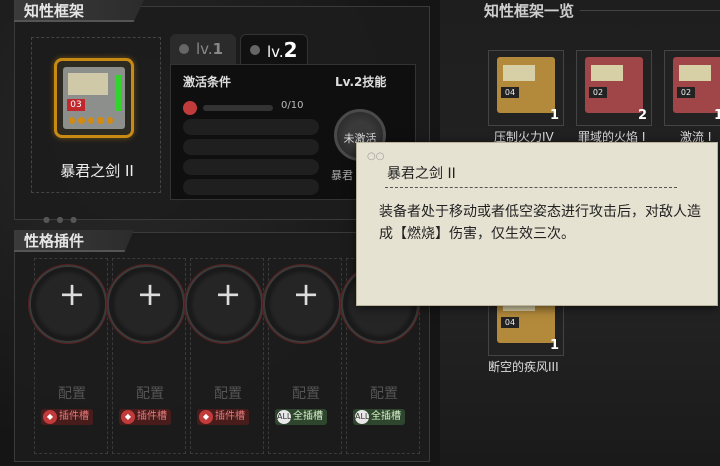 This screenshot has width=720, height=466. What do you see at coordinates (342, 175) in the screenshot?
I see `skill-name-text: 暴君` at bounding box center [342, 175].